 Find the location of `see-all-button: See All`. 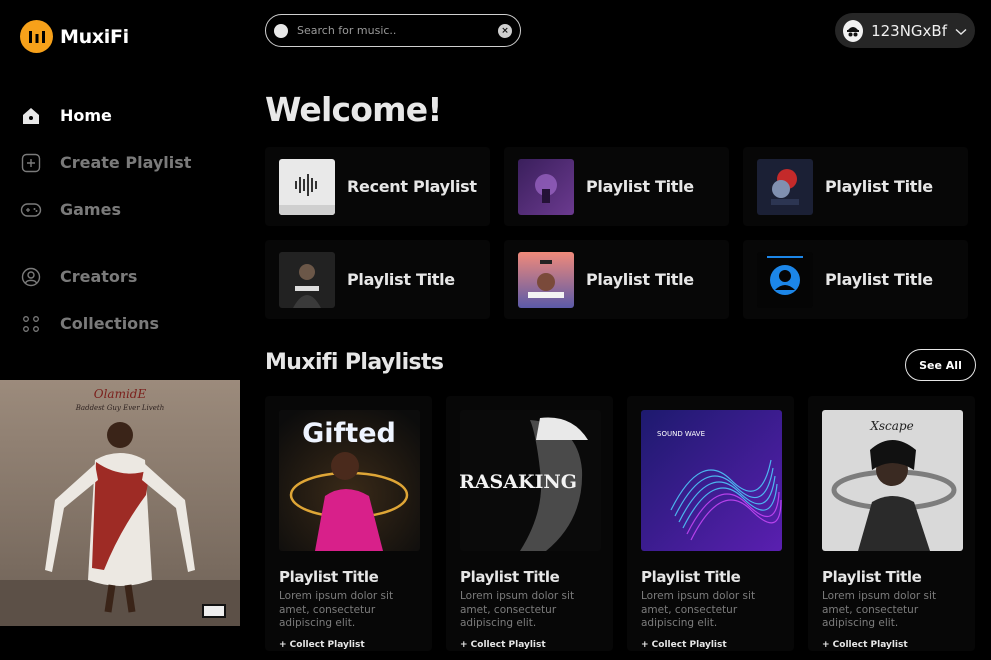

see-all-button: See All is located at coordinates (940, 365).